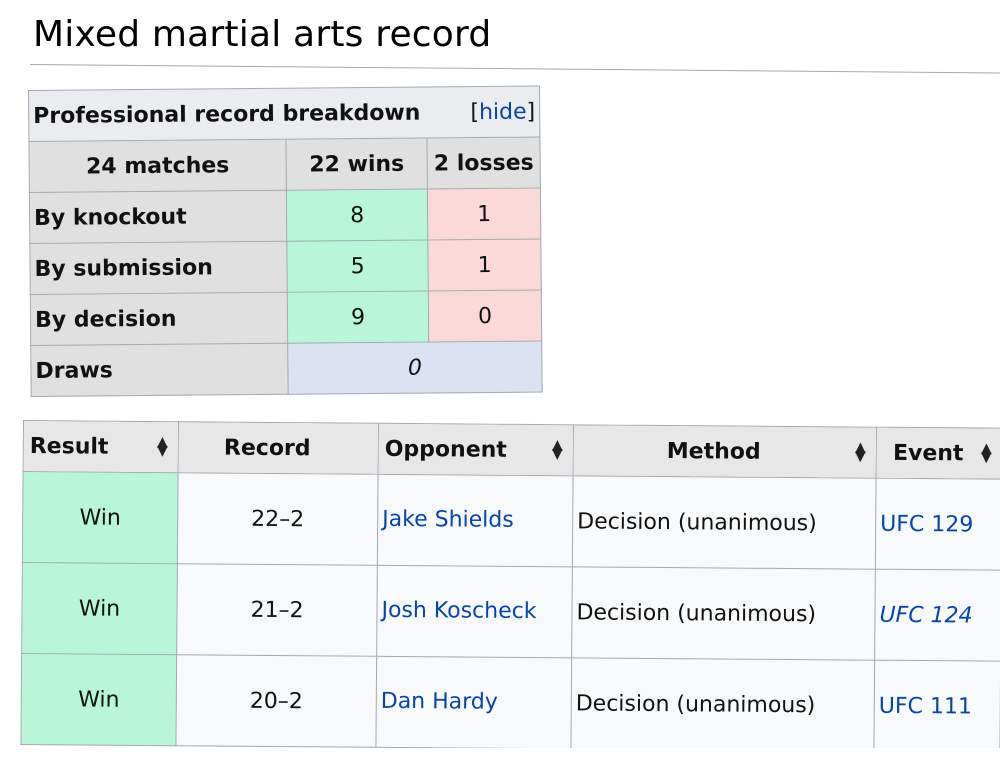 The width and height of the screenshot is (1000, 765). I want to click on header-method: Method ▲ ▼, so click(725, 451).